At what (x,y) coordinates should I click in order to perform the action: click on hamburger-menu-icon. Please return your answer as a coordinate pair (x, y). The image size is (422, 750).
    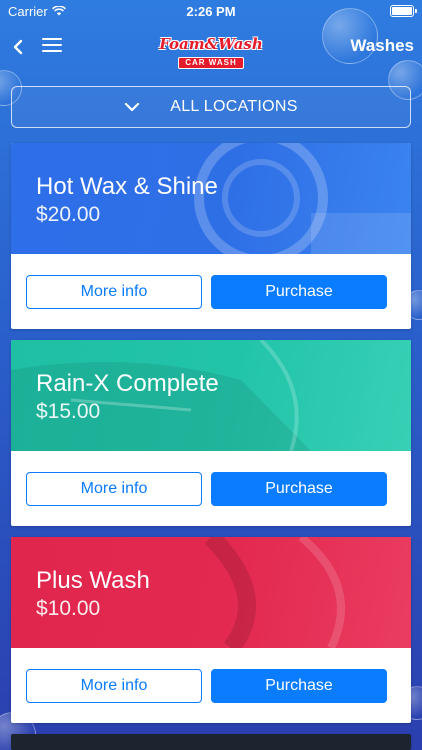
    Looking at the image, I should click on (52, 46).